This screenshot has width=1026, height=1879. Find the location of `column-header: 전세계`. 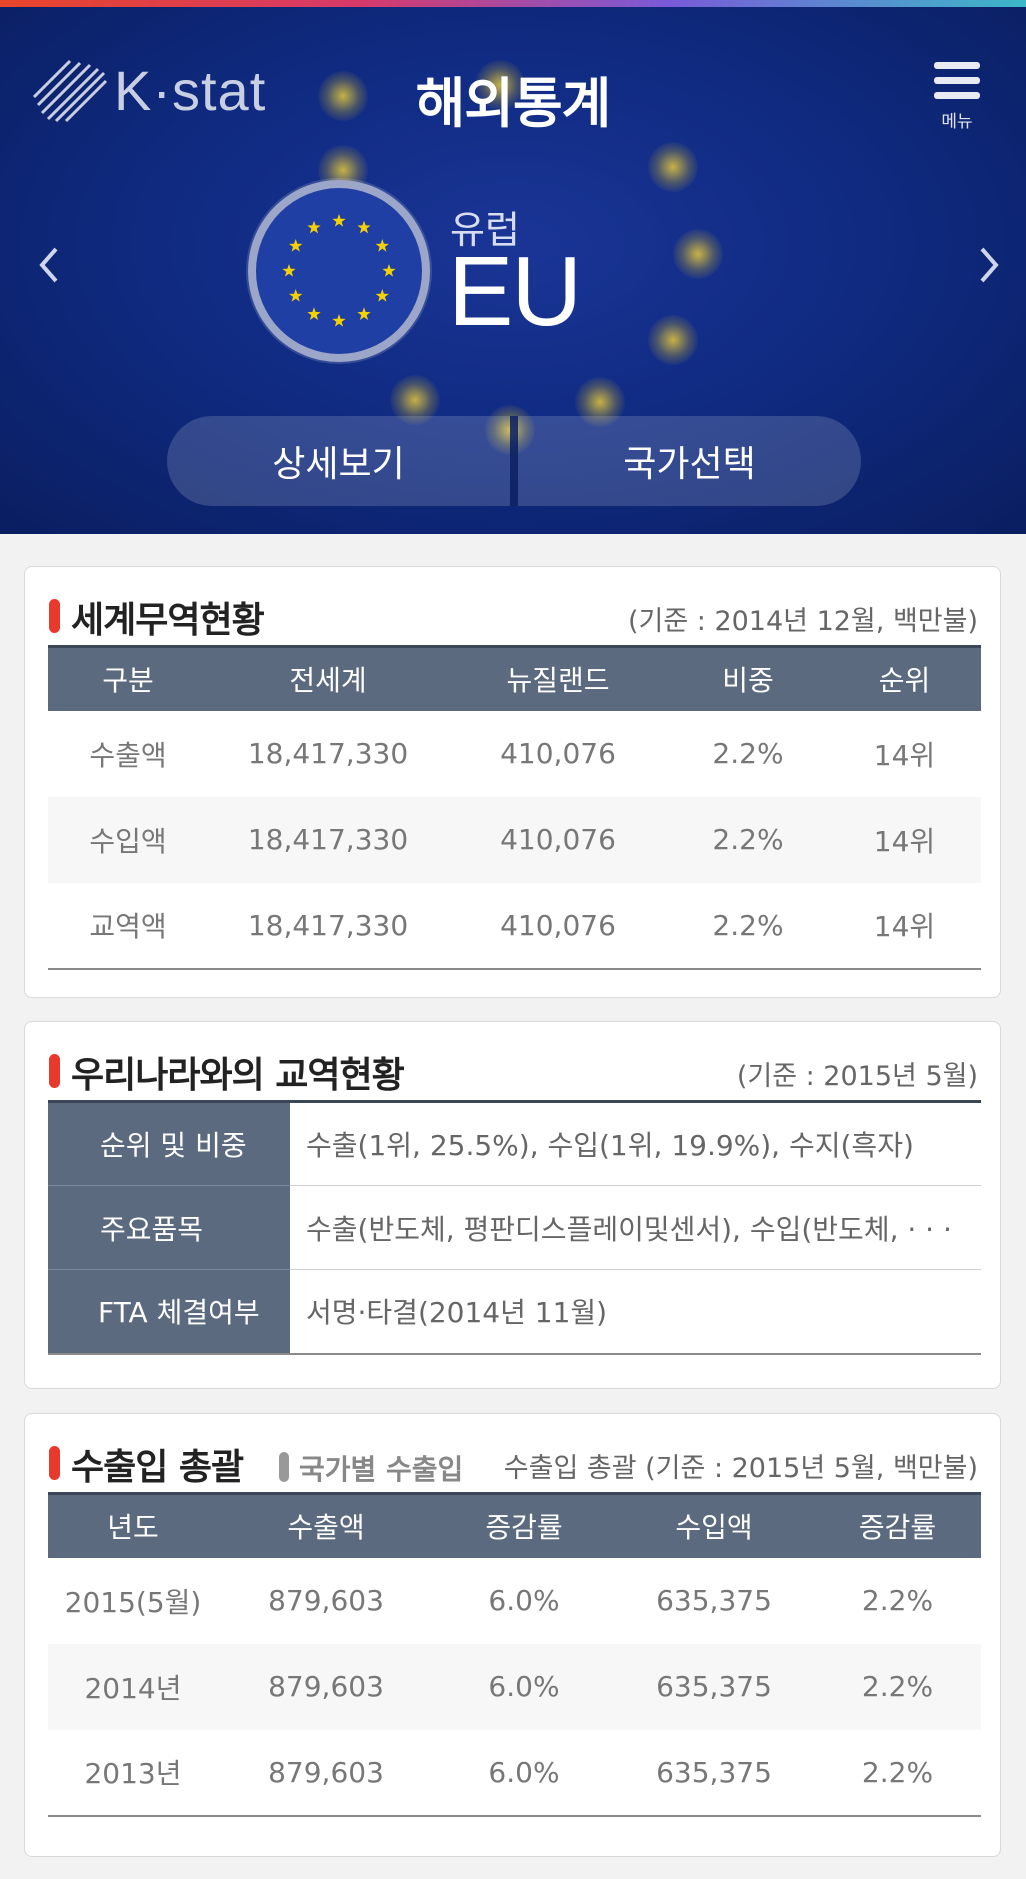

column-header: 전세계 is located at coordinates (328, 678).